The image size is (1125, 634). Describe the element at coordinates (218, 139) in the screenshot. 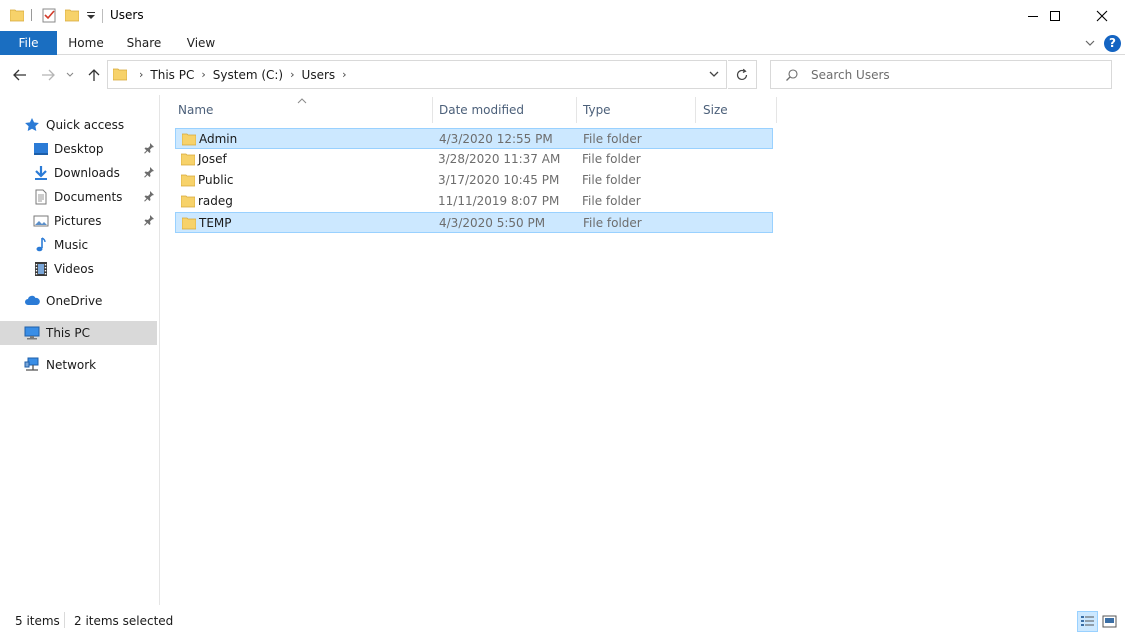

I see `file-name: Admin` at that location.